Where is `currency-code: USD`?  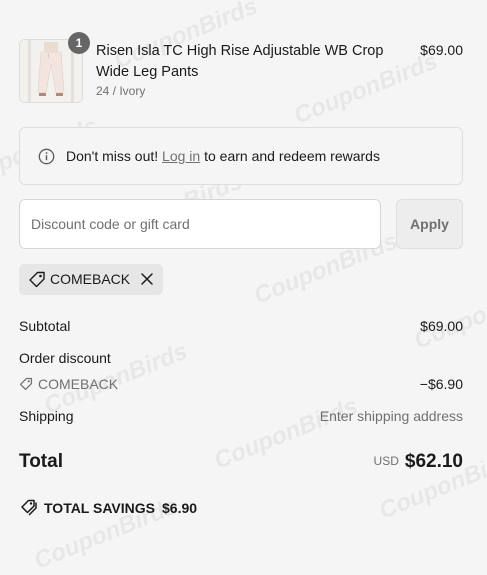 currency-code: USD is located at coordinates (386, 461).